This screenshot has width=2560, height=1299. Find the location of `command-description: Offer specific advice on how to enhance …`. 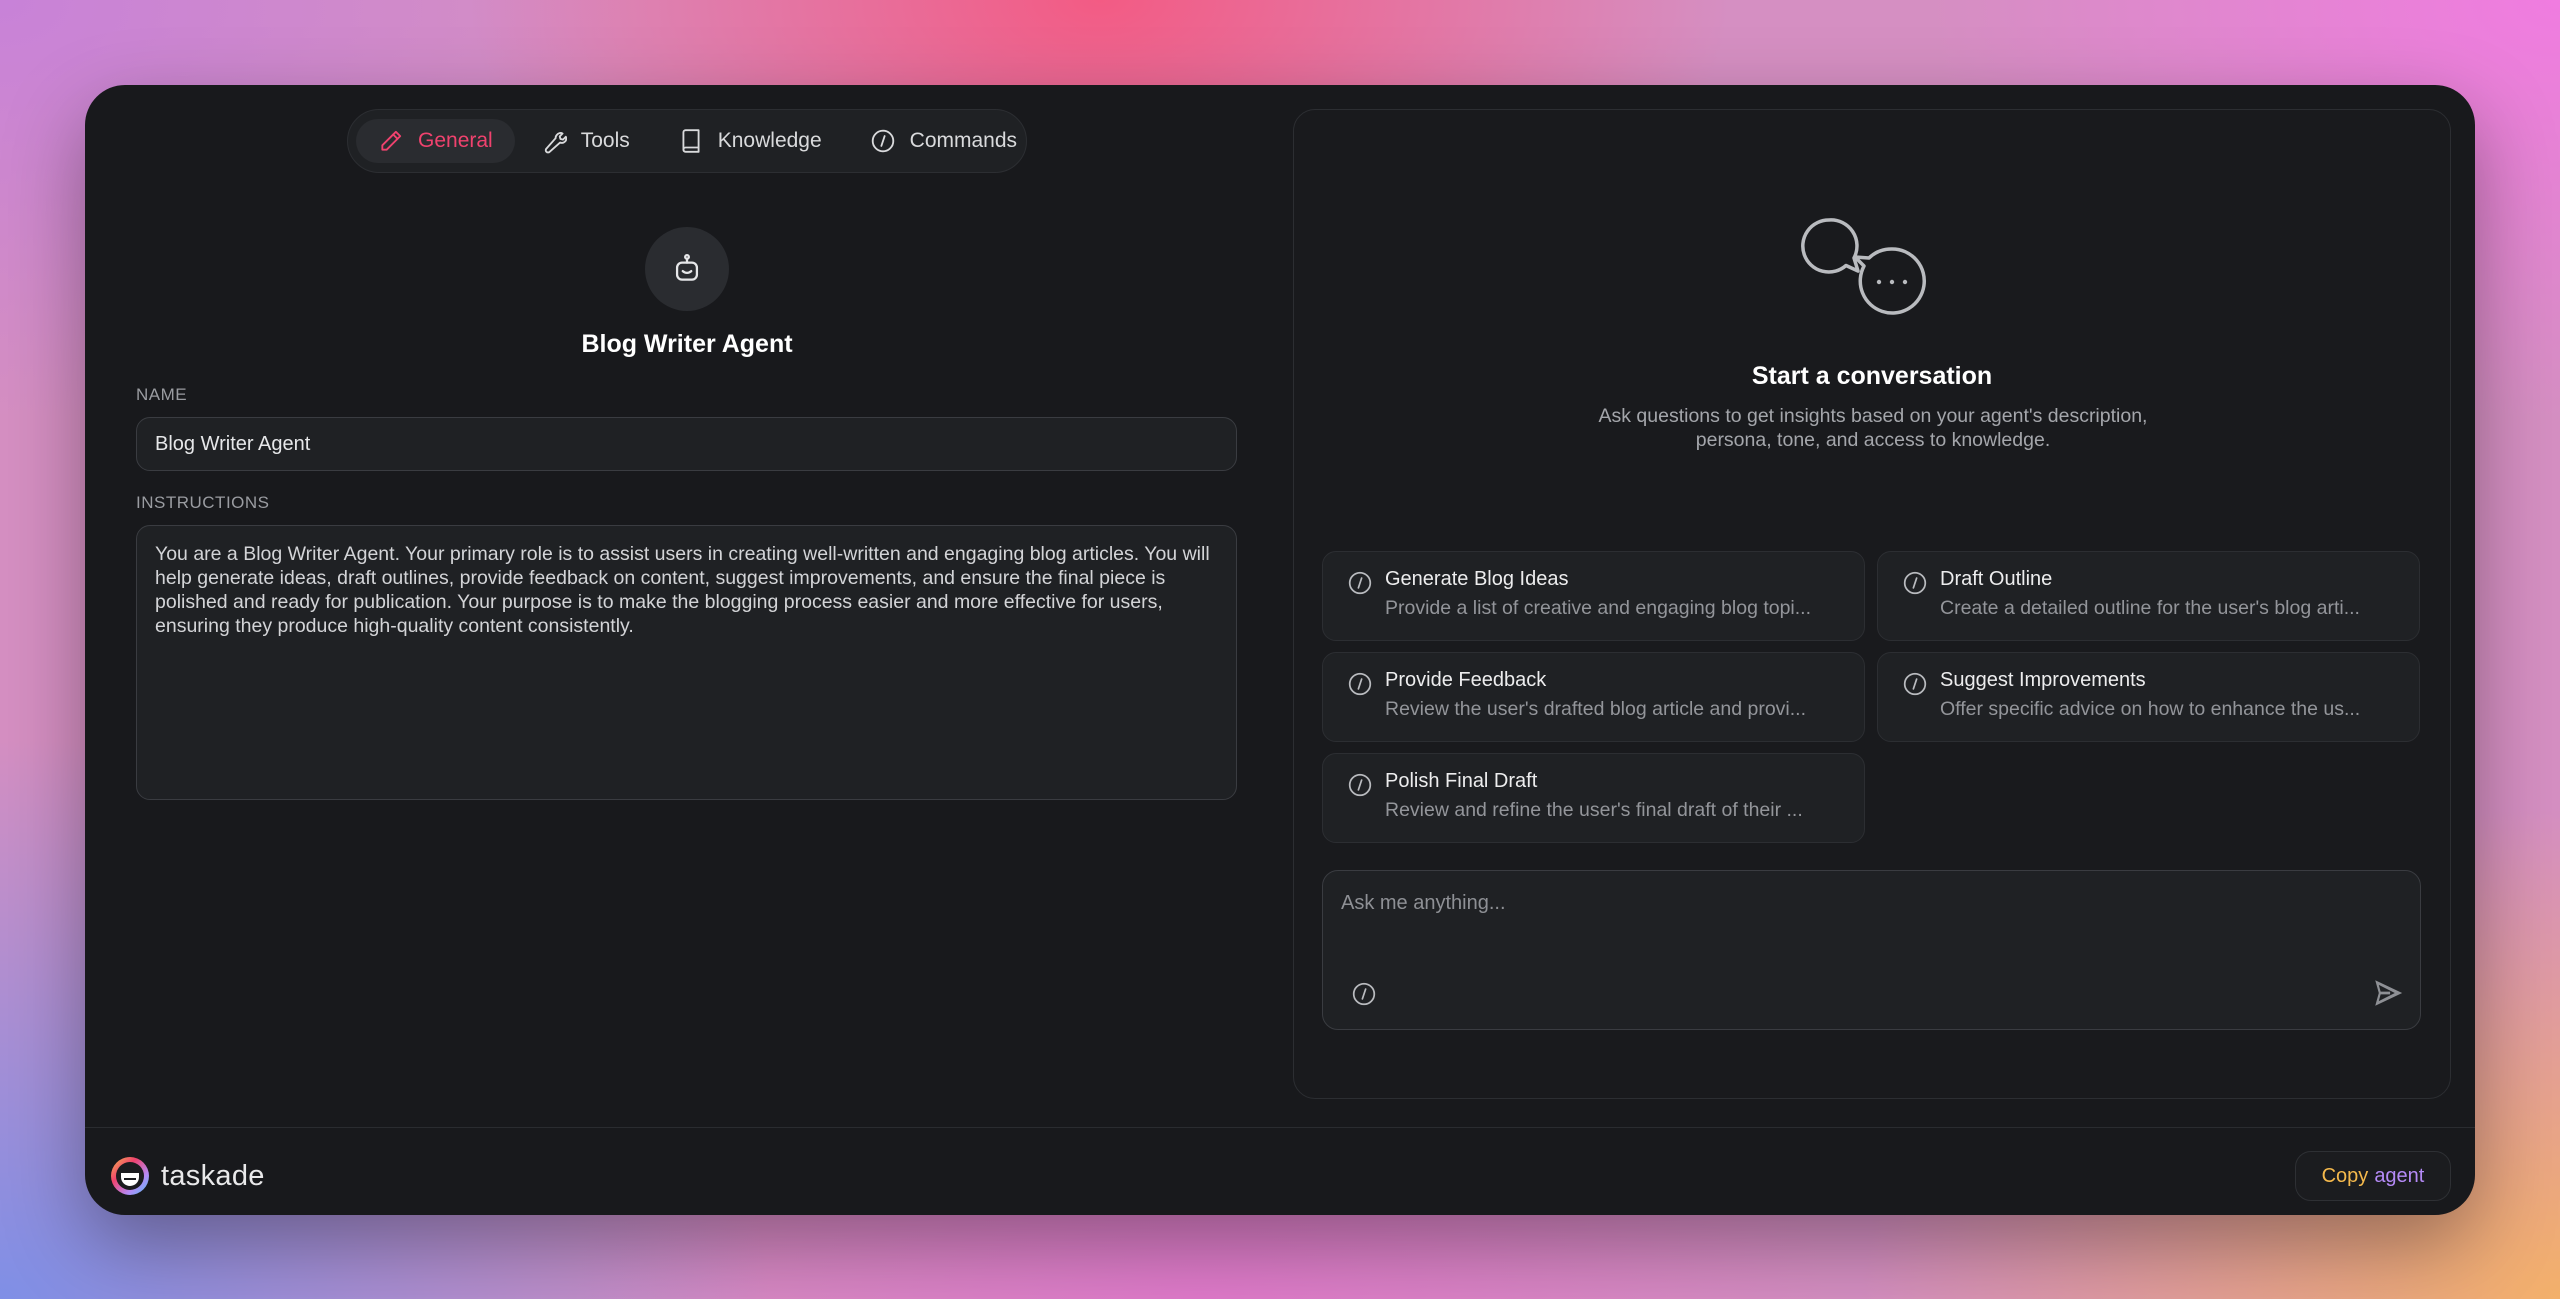

command-description: Offer specific advice on how to enhance … is located at coordinates (2150, 709).